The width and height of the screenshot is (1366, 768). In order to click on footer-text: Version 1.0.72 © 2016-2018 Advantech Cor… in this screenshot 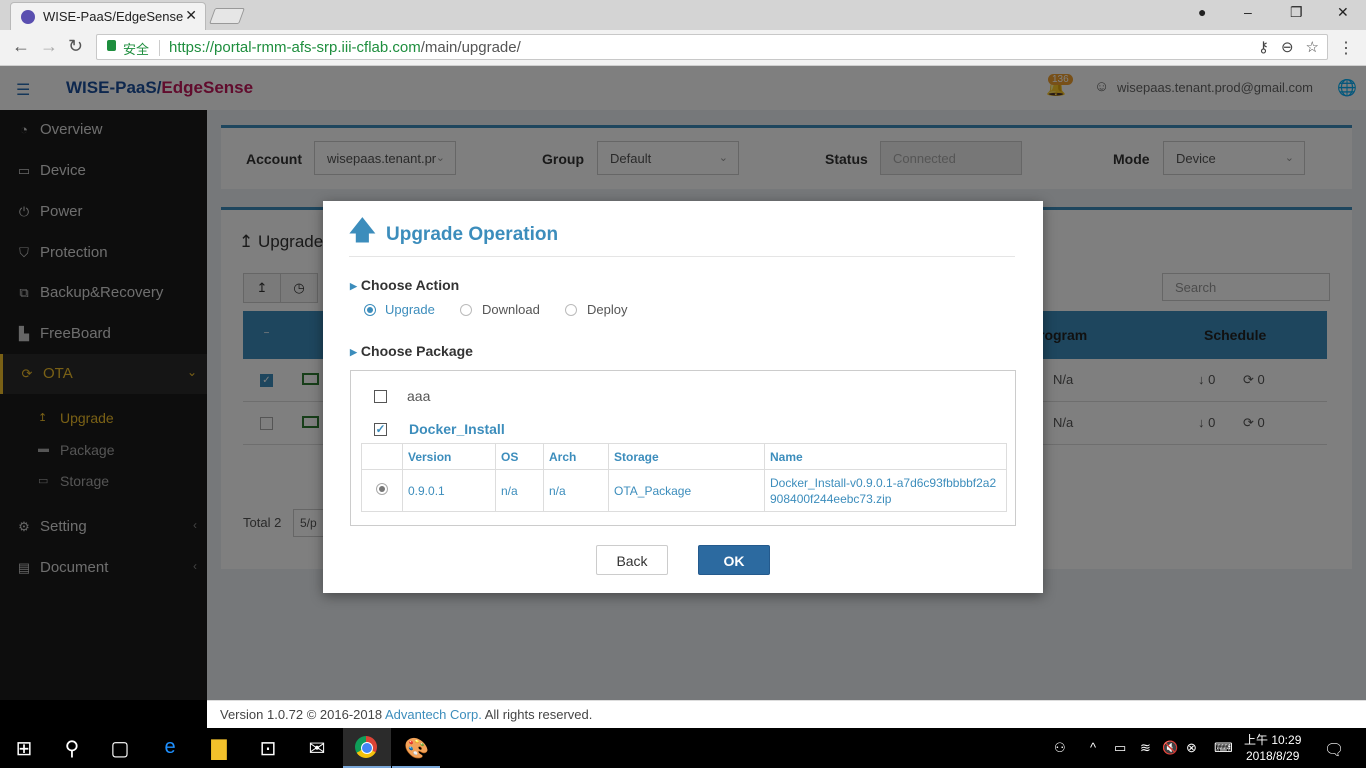, I will do `click(406, 714)`.